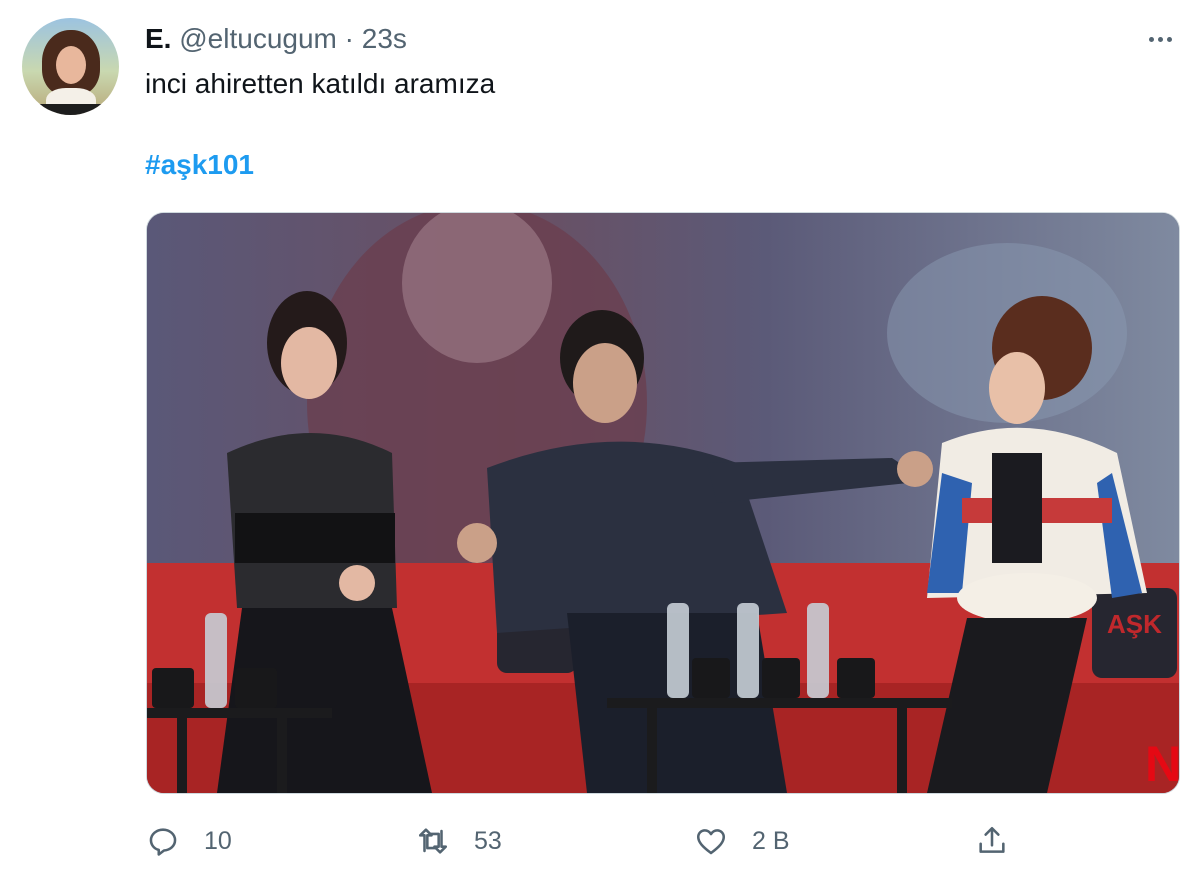 Image resolution: width=1200 pixels, height=885 pixels. What do you see at coordinates (771, 840) in the screenshot?
I see `like-count: 2 B` at bounding box center [771, 840].